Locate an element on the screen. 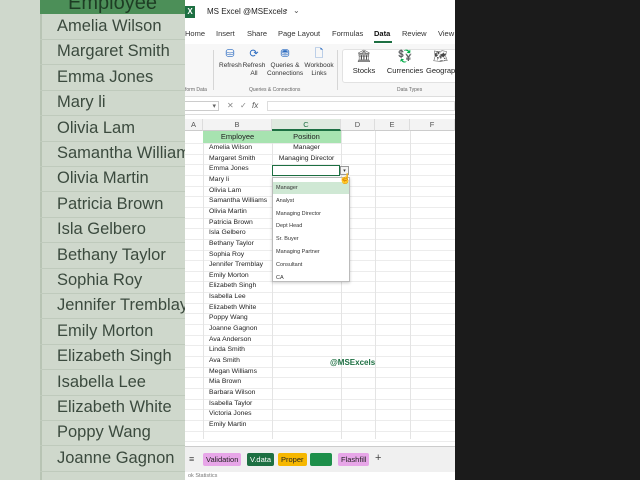 The width and height of the screenshot is (640, 480). employee-cell: Mary li is located at coordinates (219, 180).